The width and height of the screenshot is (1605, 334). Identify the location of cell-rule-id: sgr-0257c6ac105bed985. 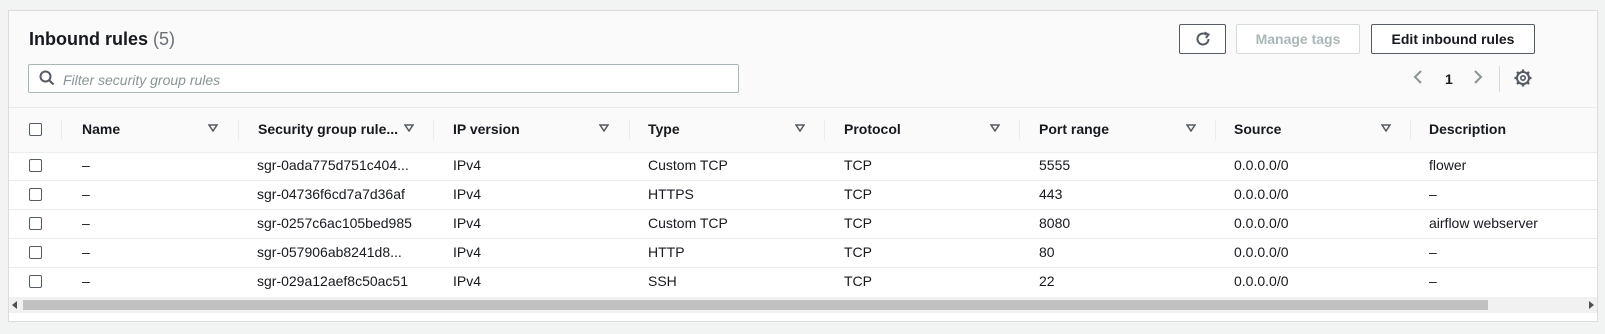
(334, 223).